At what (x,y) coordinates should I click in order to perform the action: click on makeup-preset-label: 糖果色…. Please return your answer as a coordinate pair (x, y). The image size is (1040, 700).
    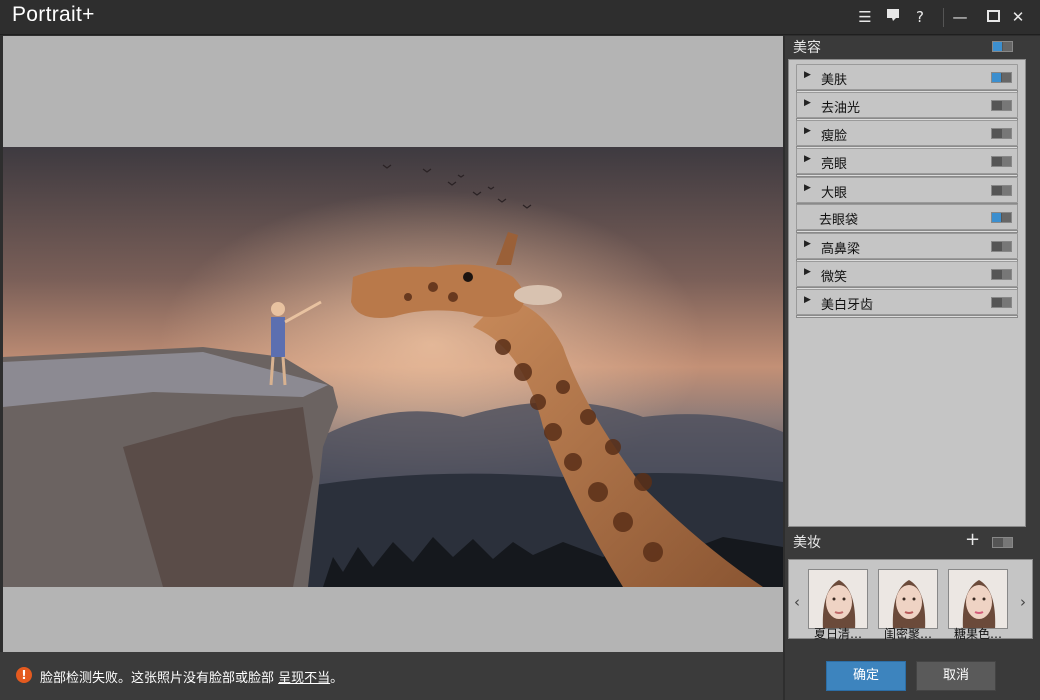
    Looking at the image, I should click on (977, 634).